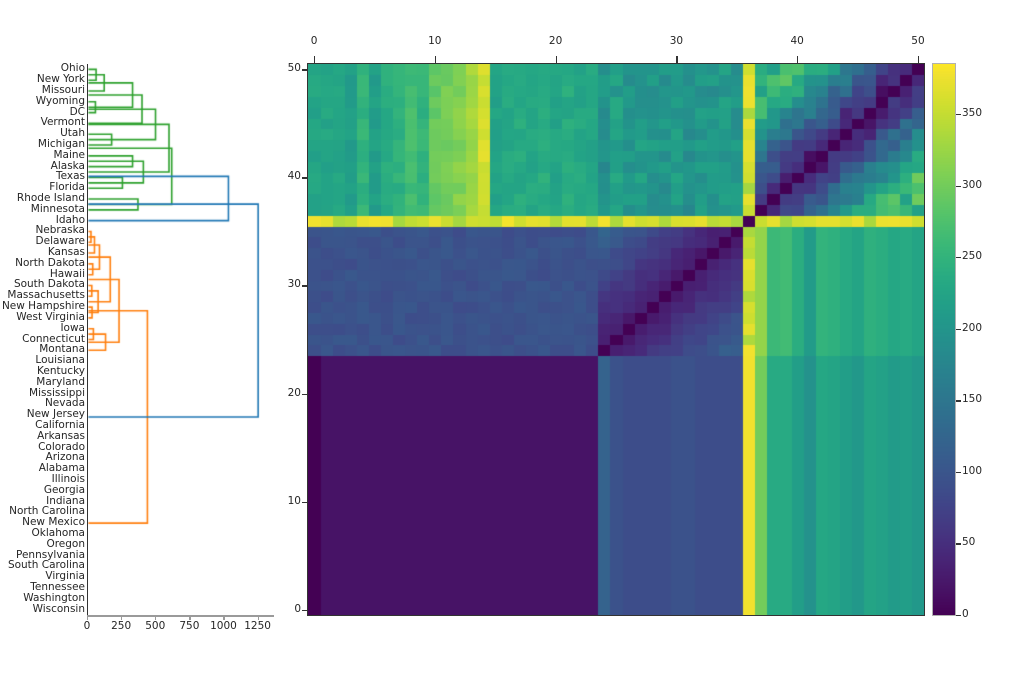 This screenshot has width=1024, height=683. Describe the element at coordinates (918, 41) in the screenshot. I see `heatmap-xtick-50: 50` at that location.